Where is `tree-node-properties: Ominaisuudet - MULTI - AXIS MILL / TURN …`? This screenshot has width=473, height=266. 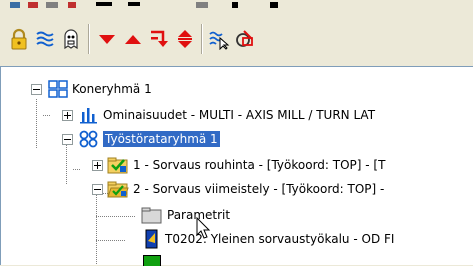
tree-node-properties: Ominaisuudet - MULTI - AXIS MILL / TURN … is located at coordinates (218, 115).